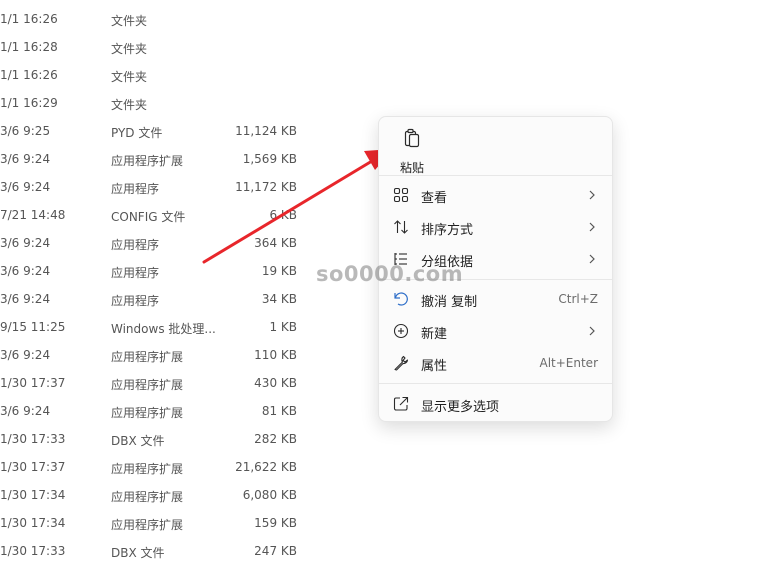 Image resolution: width=762 pixels, height=565 pixels. Describe the element at coordinates (165, 103) in the screenshot. I see `file-row: 1/1 16:29 文件夹` at that location.